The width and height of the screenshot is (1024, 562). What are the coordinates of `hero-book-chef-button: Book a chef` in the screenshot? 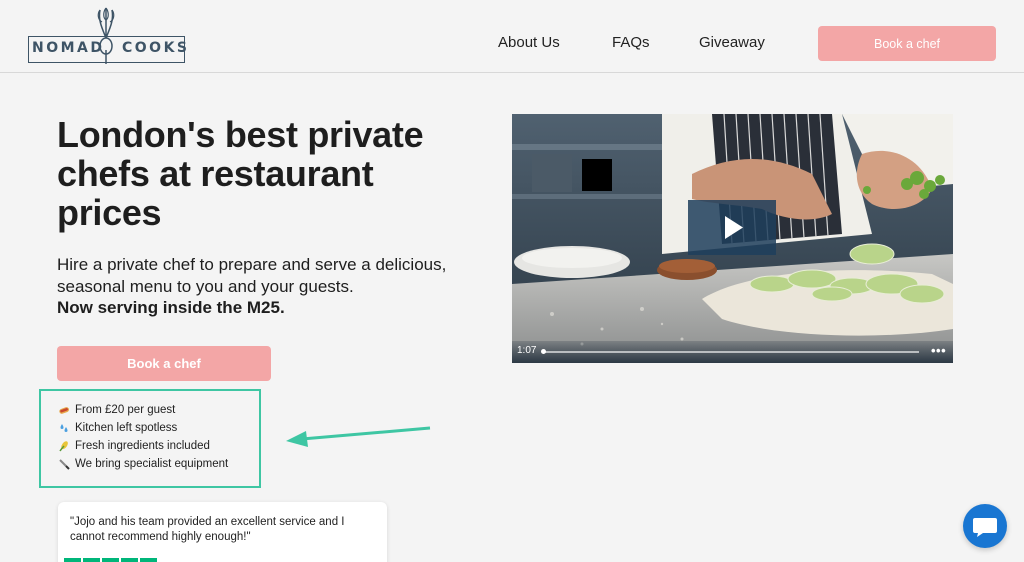 It's located at (164, 363).